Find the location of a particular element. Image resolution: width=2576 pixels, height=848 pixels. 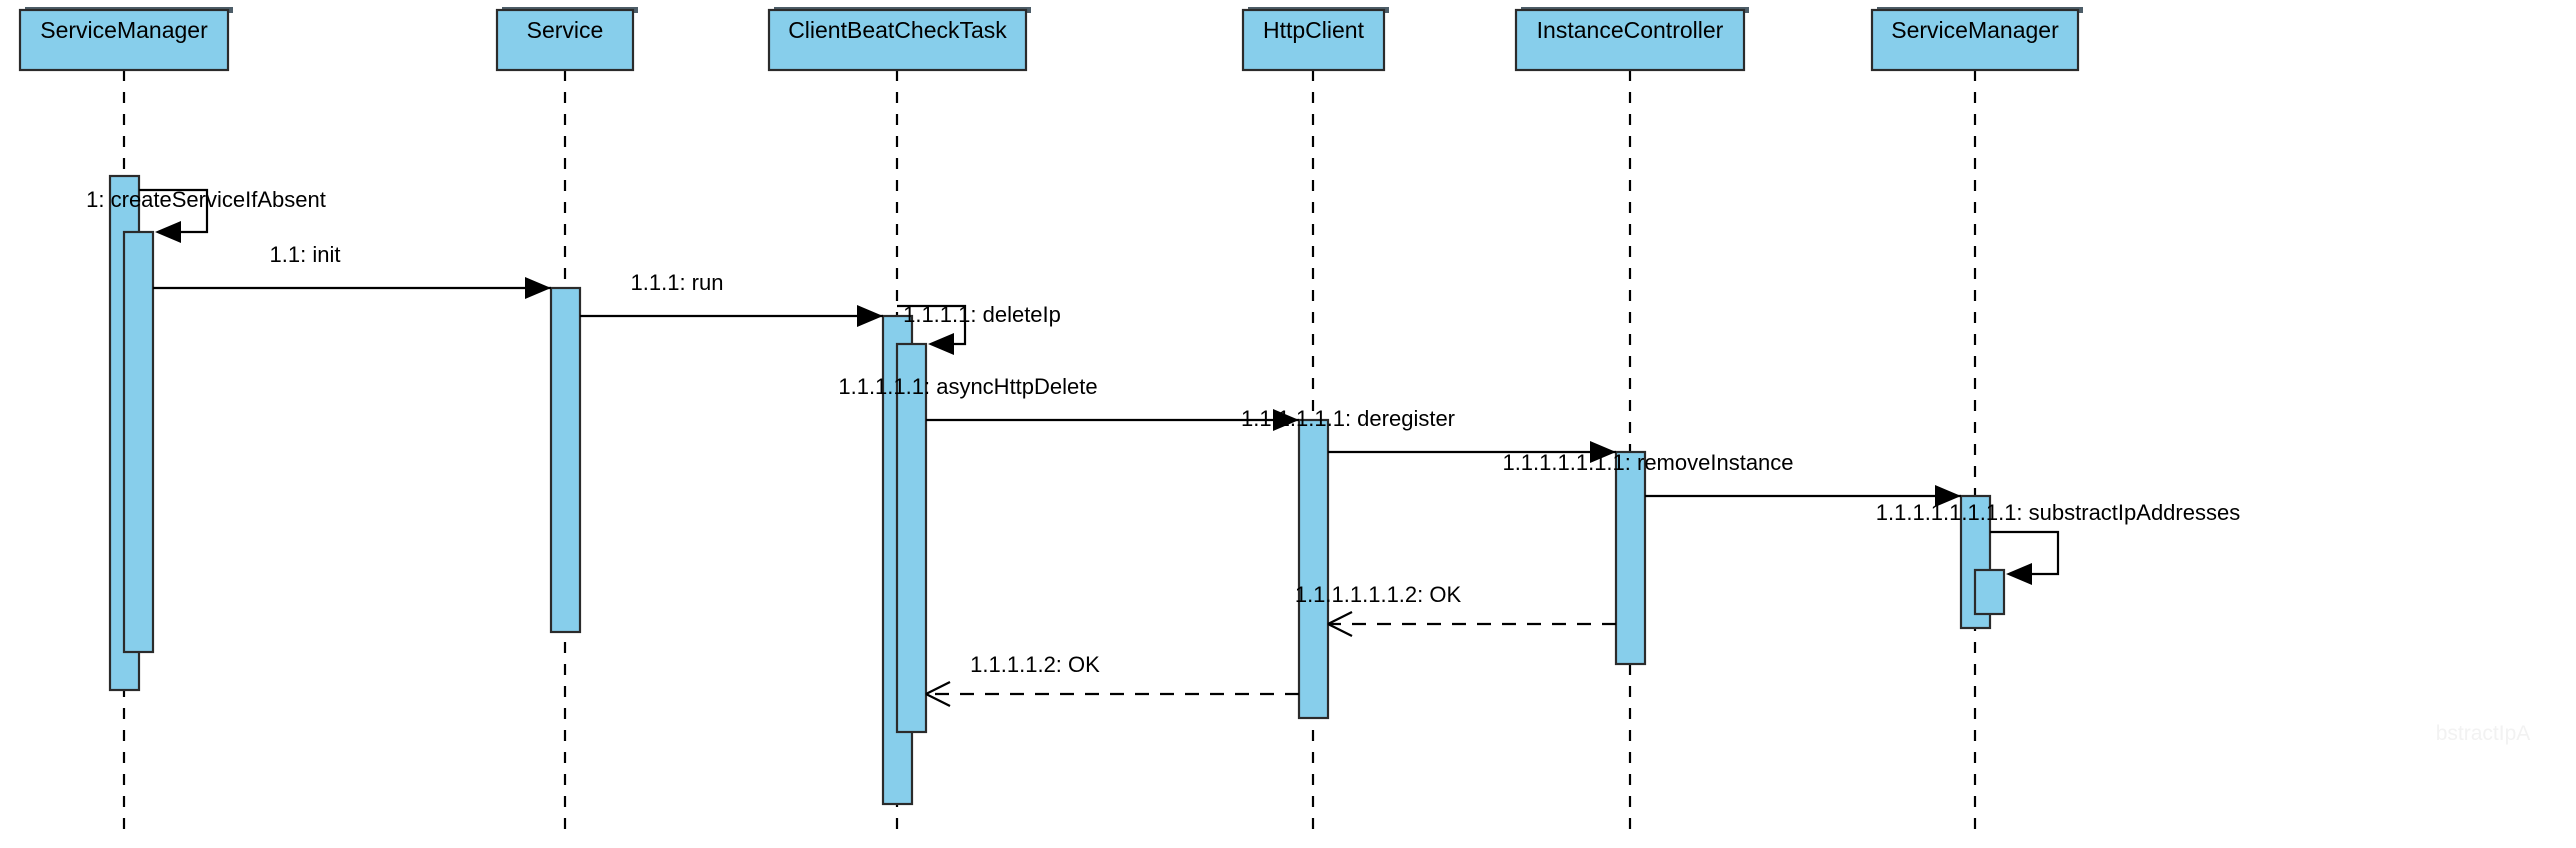

participant-servicemanager-0: ServiceManager is located at coordinates (125, 39).